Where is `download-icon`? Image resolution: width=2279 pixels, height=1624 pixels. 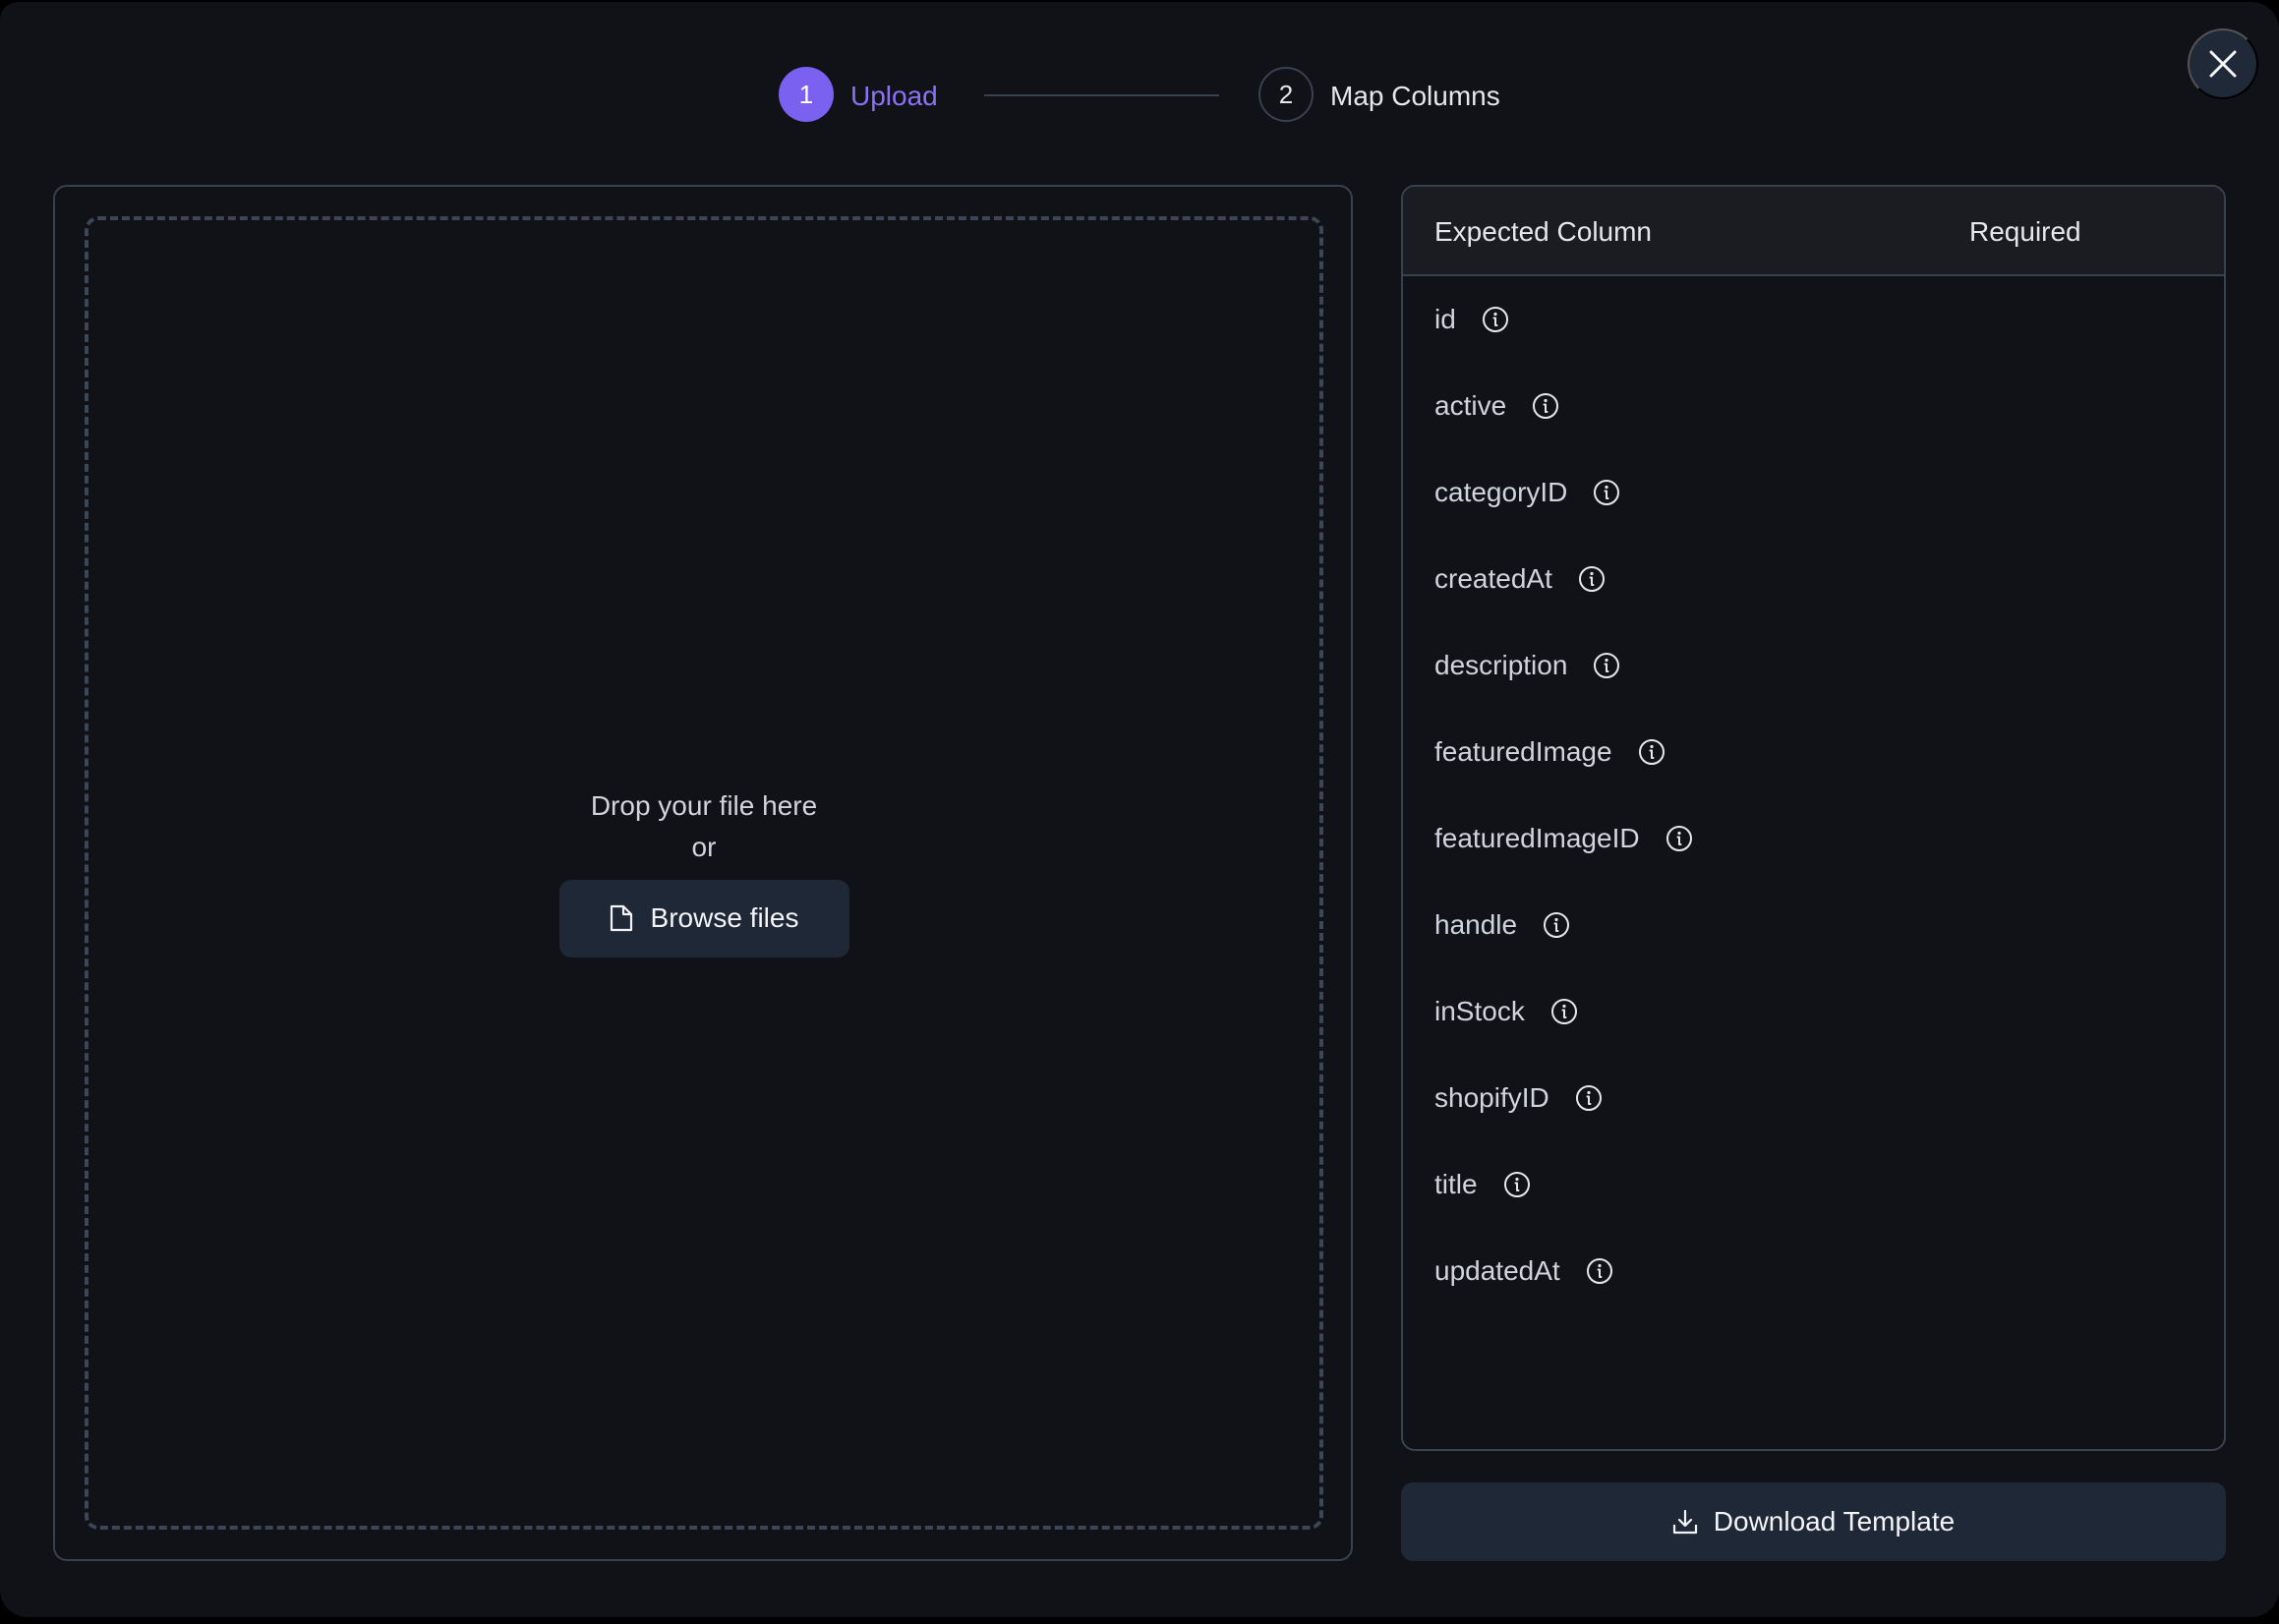 download-icon is located at coordinates (1685, 1522).